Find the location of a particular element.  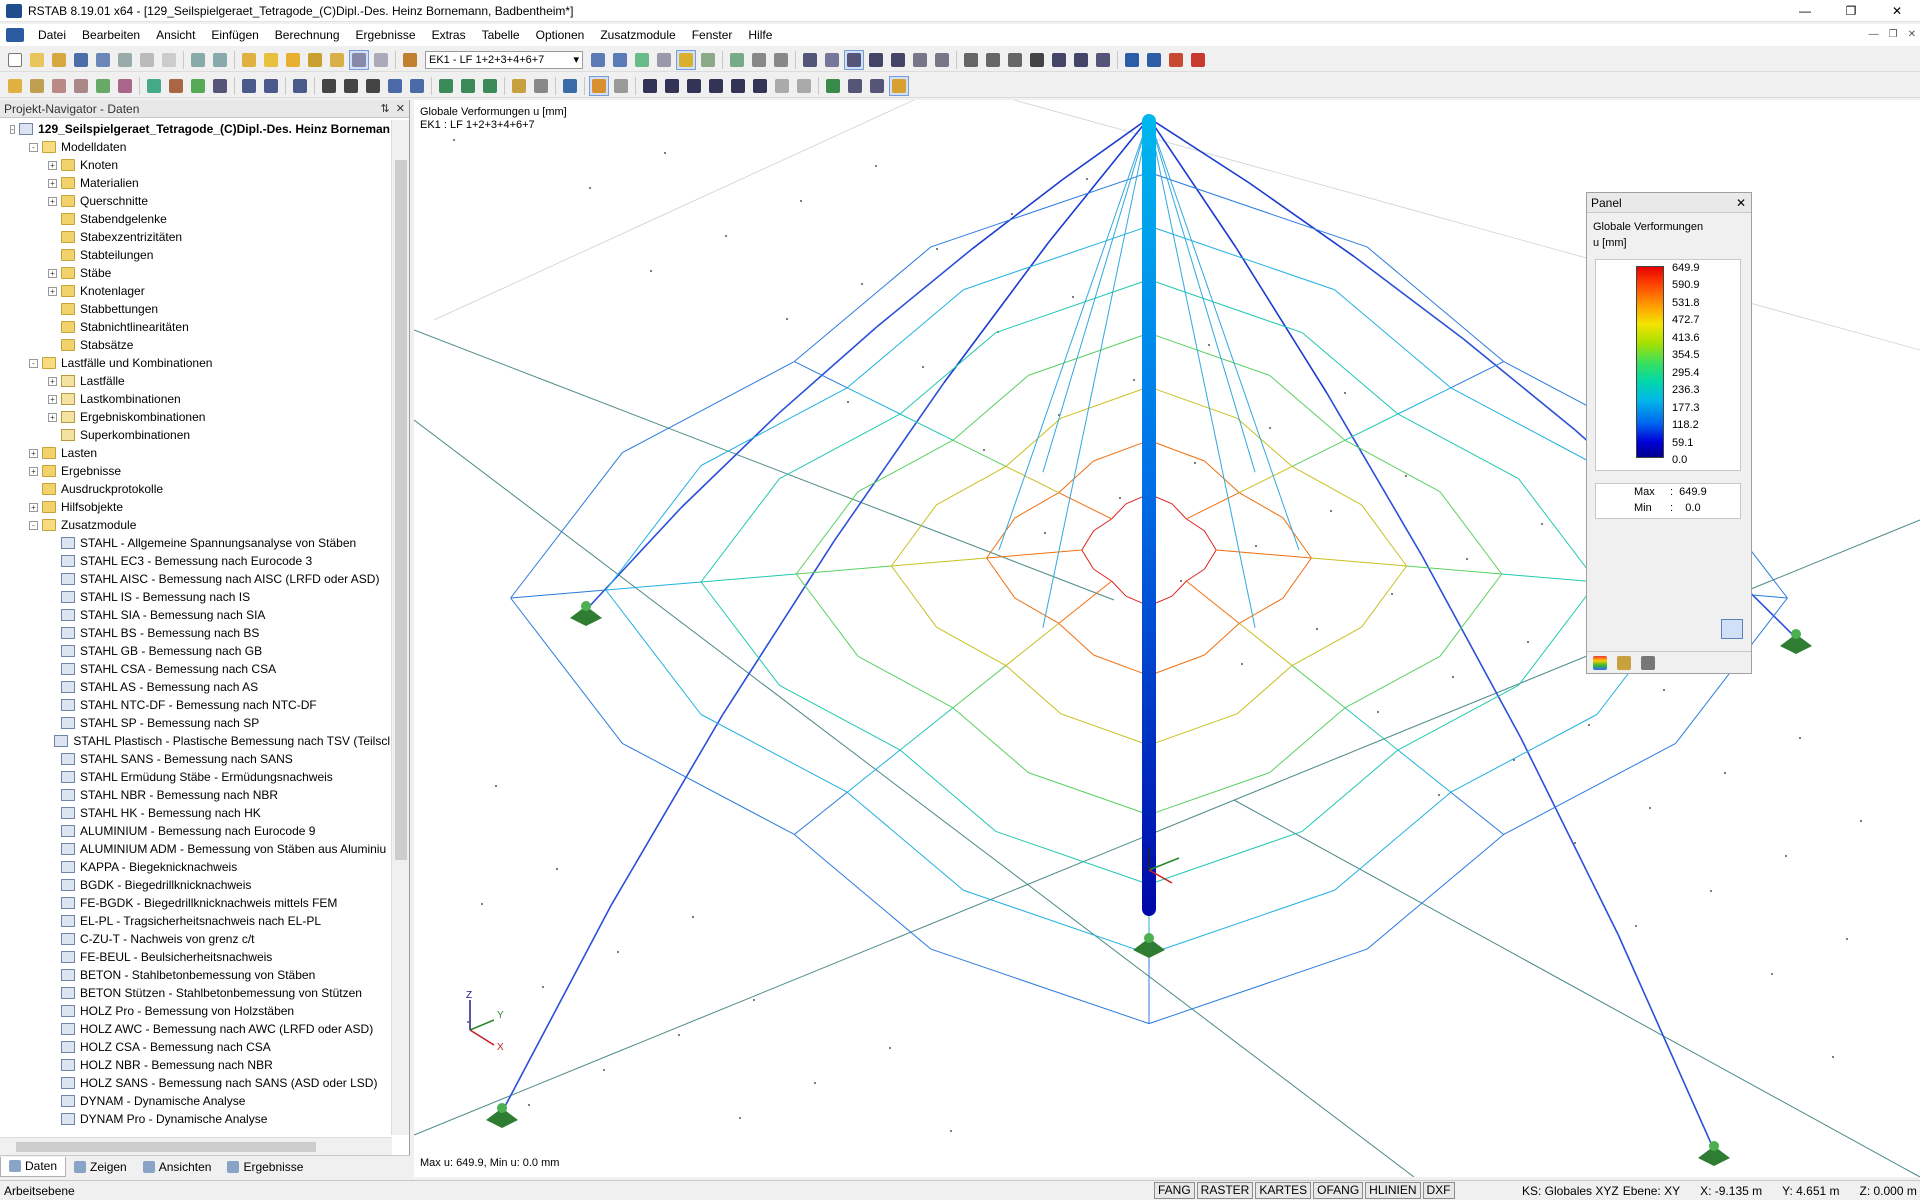

toggle-raster: RASTER is located at coordinates (1225, 1190).